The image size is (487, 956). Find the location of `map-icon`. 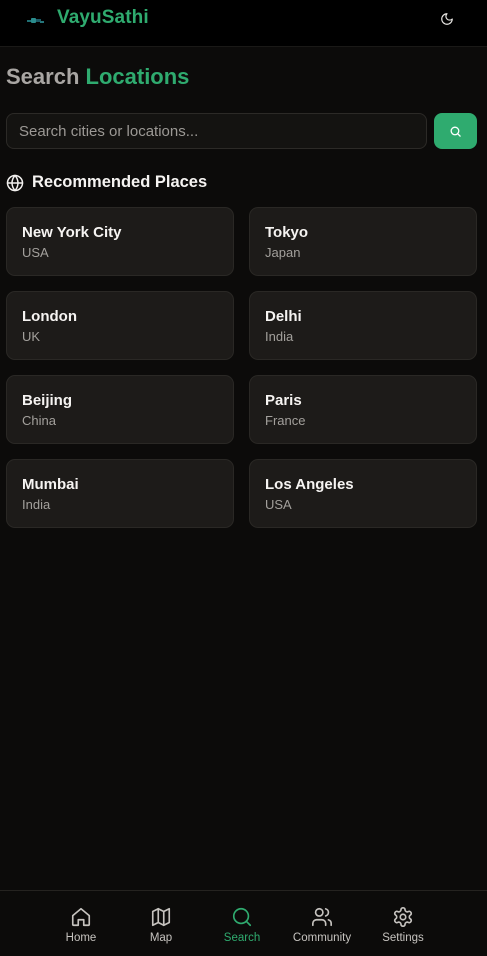

map-icon is located at coordinates (161, 917).